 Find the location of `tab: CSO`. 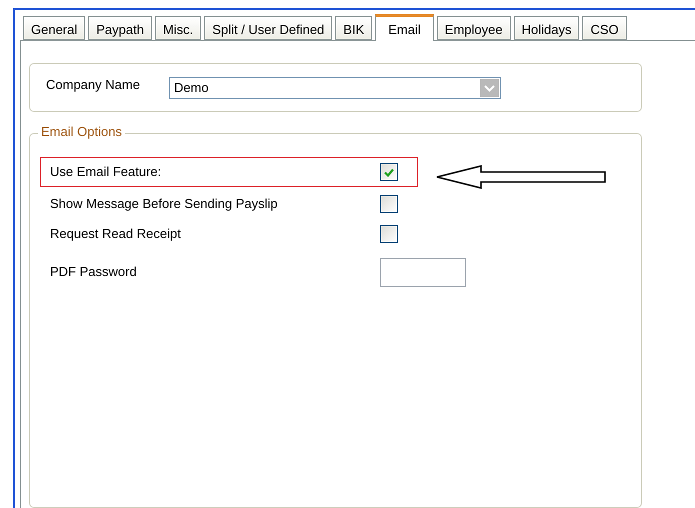

tab: CSO is located at coordinates (604, 28).